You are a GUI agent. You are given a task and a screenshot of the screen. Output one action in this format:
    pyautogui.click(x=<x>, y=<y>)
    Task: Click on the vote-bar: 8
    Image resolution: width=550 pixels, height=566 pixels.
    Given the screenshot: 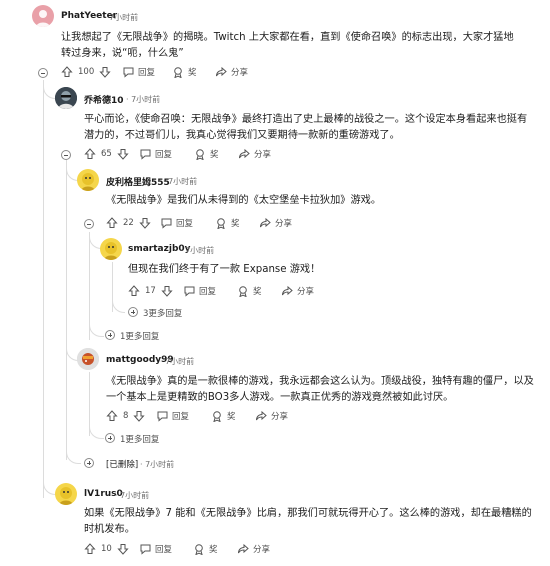 What is the action you would take?
    pyautogui.click(x=126, y=416)
    